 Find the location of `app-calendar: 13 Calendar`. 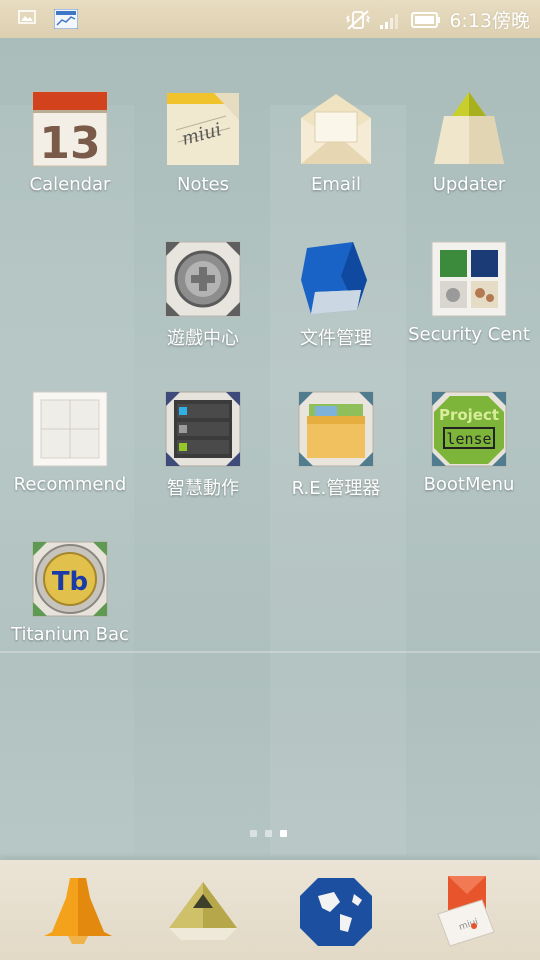

app-calendar: 13 Calendar is located at coordinates (70, 142).